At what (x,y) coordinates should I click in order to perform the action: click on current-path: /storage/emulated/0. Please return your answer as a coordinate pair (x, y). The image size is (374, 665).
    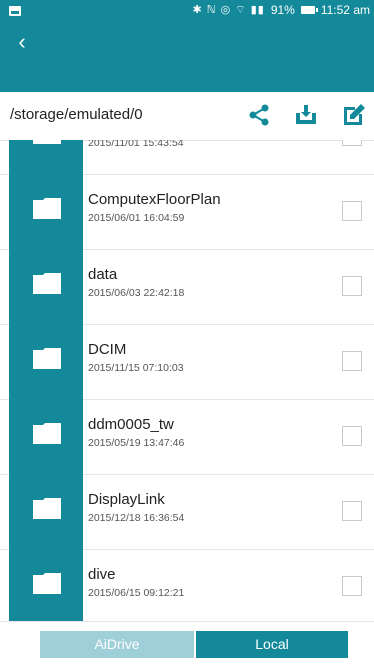
    Looking at the image, I should click on (76, 114).